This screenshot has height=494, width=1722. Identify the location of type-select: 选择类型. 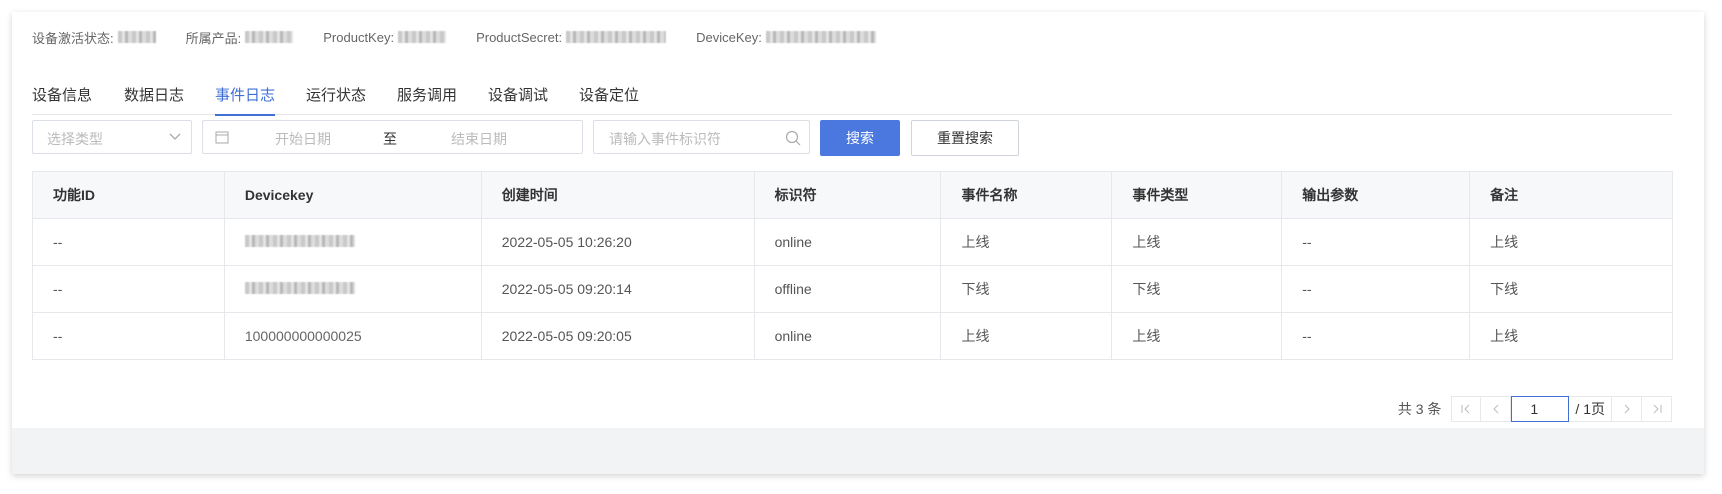
(112, 137).